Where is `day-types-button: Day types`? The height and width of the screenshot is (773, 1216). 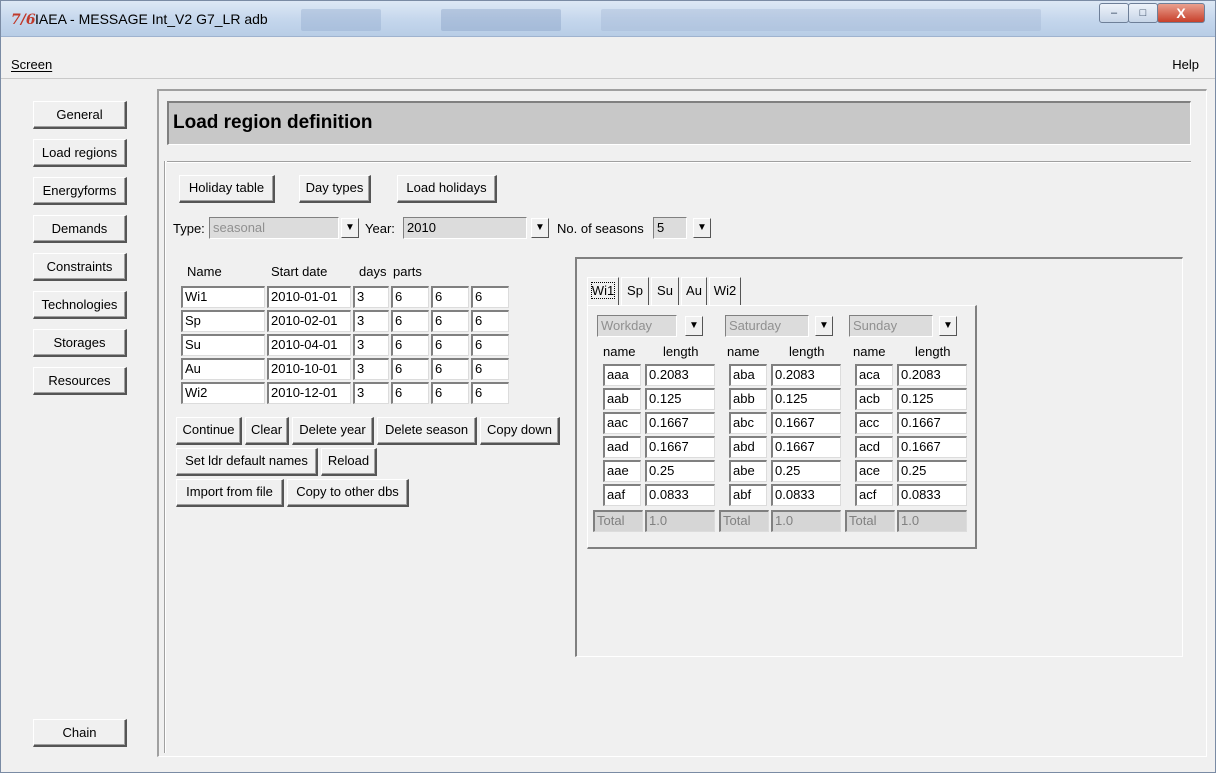
day-types-button: Day types is located at coordinates (335, 189).